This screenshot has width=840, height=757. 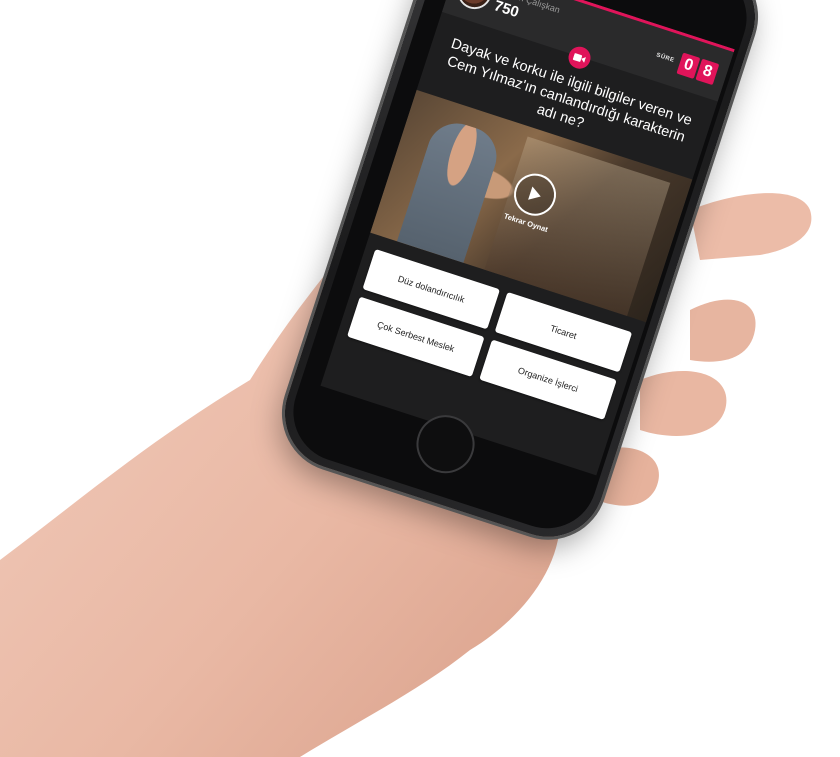 What do you see at coordinates (474, 5) in the screenshot?
I see `avatar` at bounding box center [474, 5].